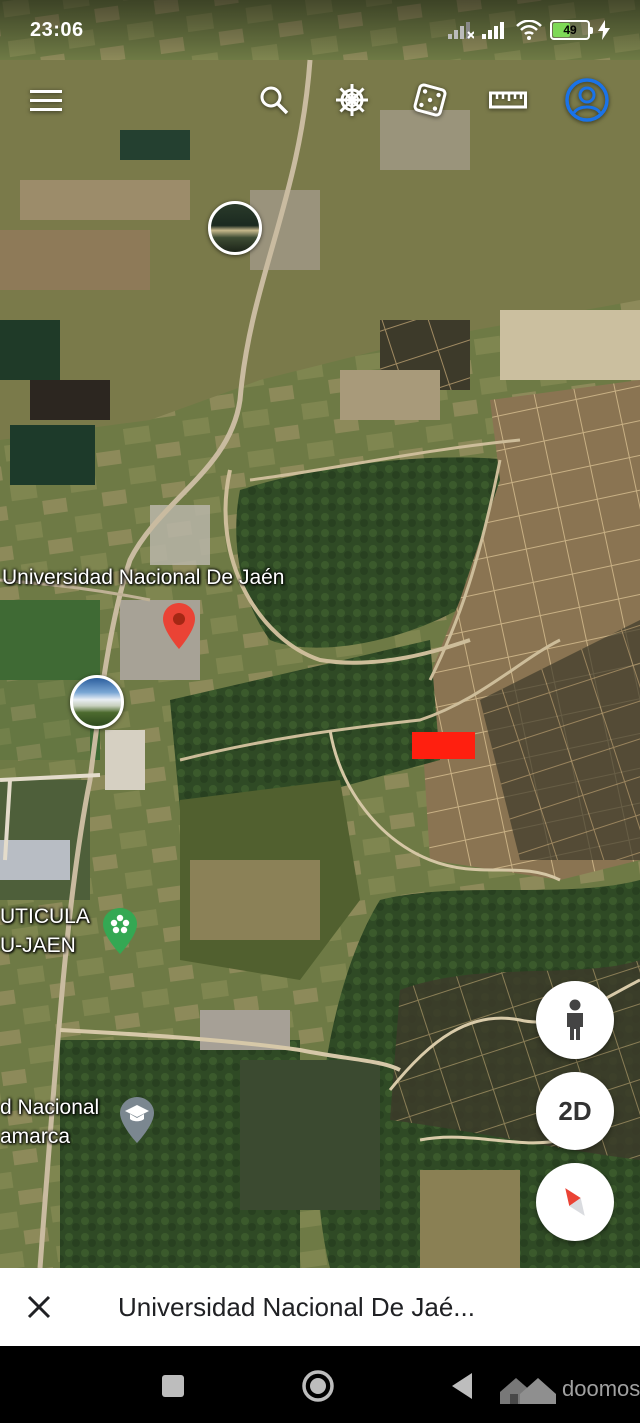 The image size is (640, 1423). Describe the element at coordinates (35, 1137) in the screenshot. I see `map-label-university-partial-2: amarca` at that location.